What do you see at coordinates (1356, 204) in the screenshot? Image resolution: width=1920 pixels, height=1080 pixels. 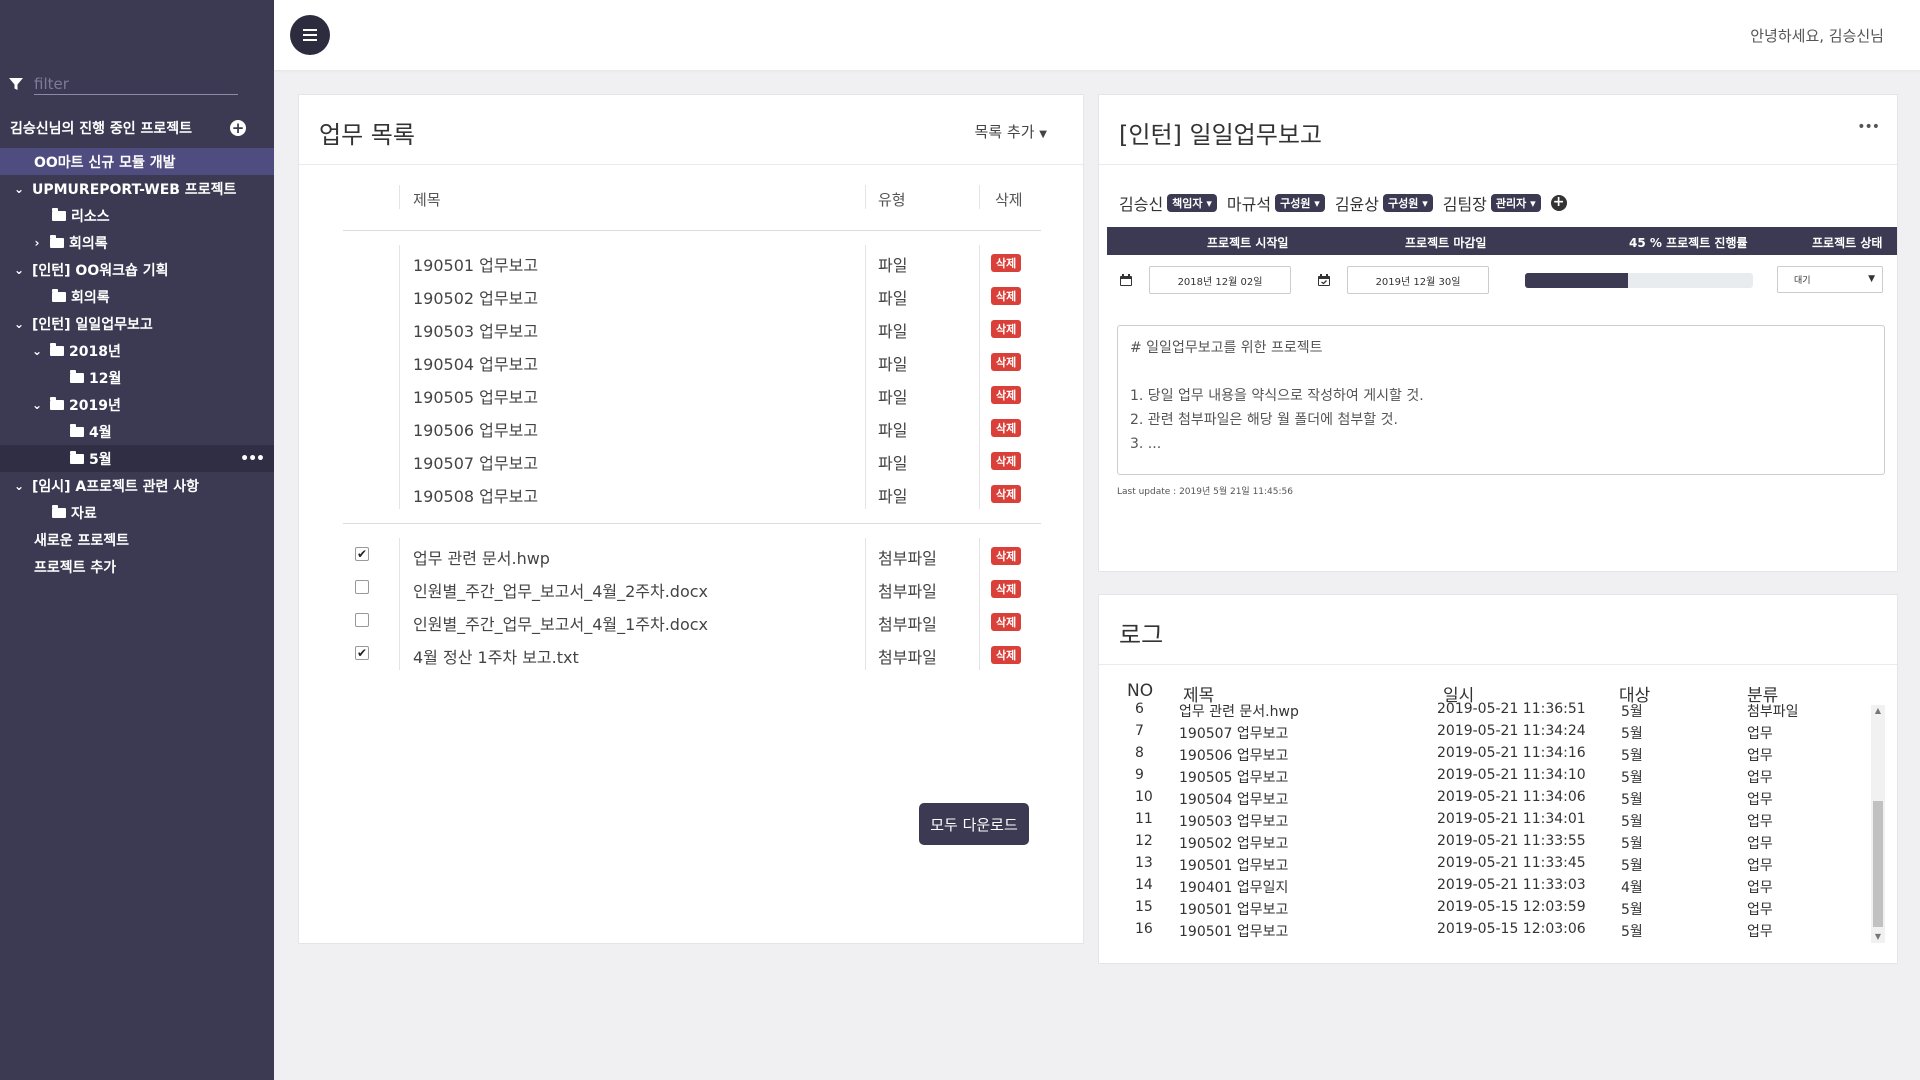 I see `member-name: 김윤상` at bounding box center [1356, 204].